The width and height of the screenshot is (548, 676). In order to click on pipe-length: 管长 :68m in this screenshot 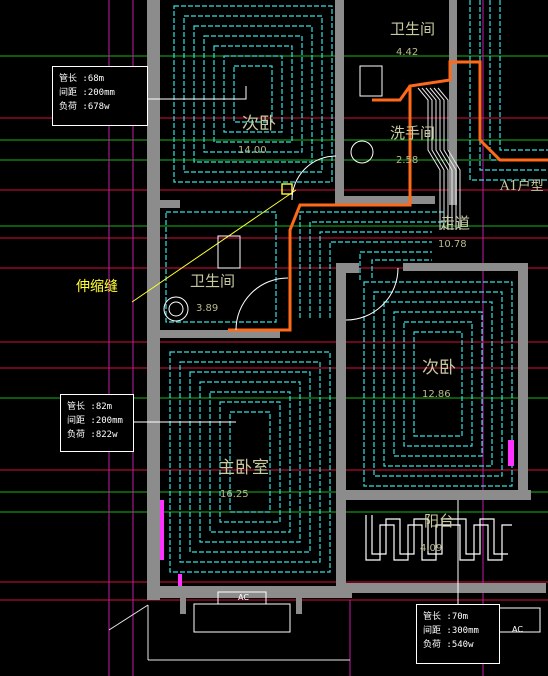, I will do `click(82, 79)`.